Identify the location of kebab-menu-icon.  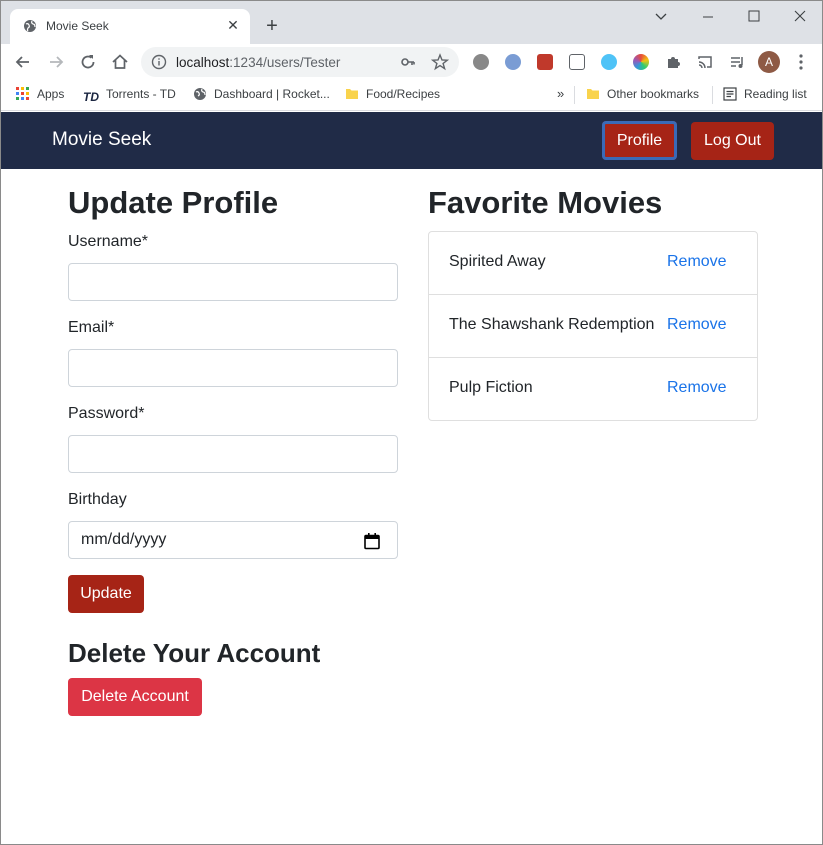
(801, 62).